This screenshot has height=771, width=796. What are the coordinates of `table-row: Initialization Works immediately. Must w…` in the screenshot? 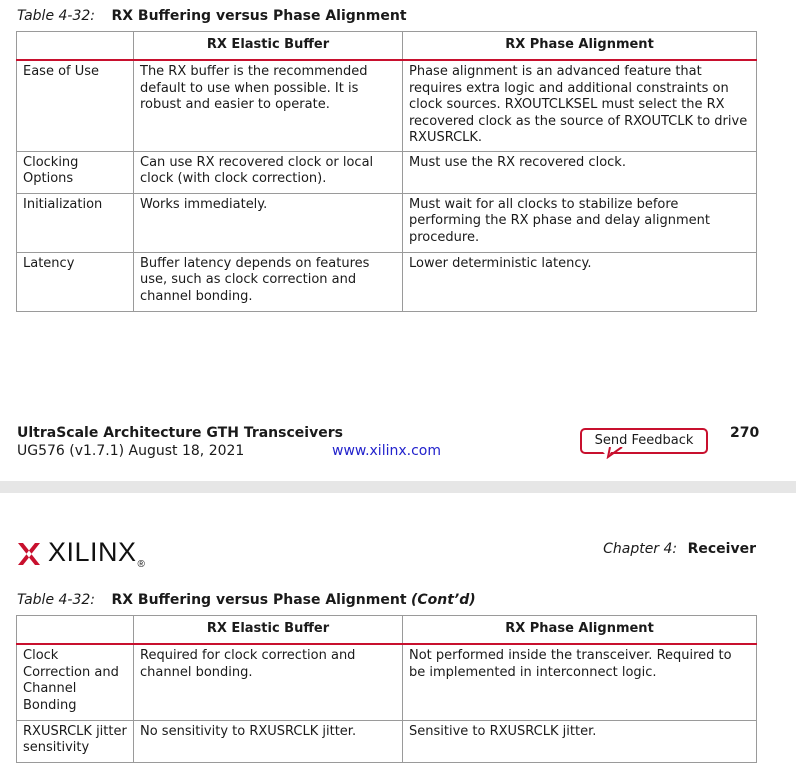 It's located at (386, 222).